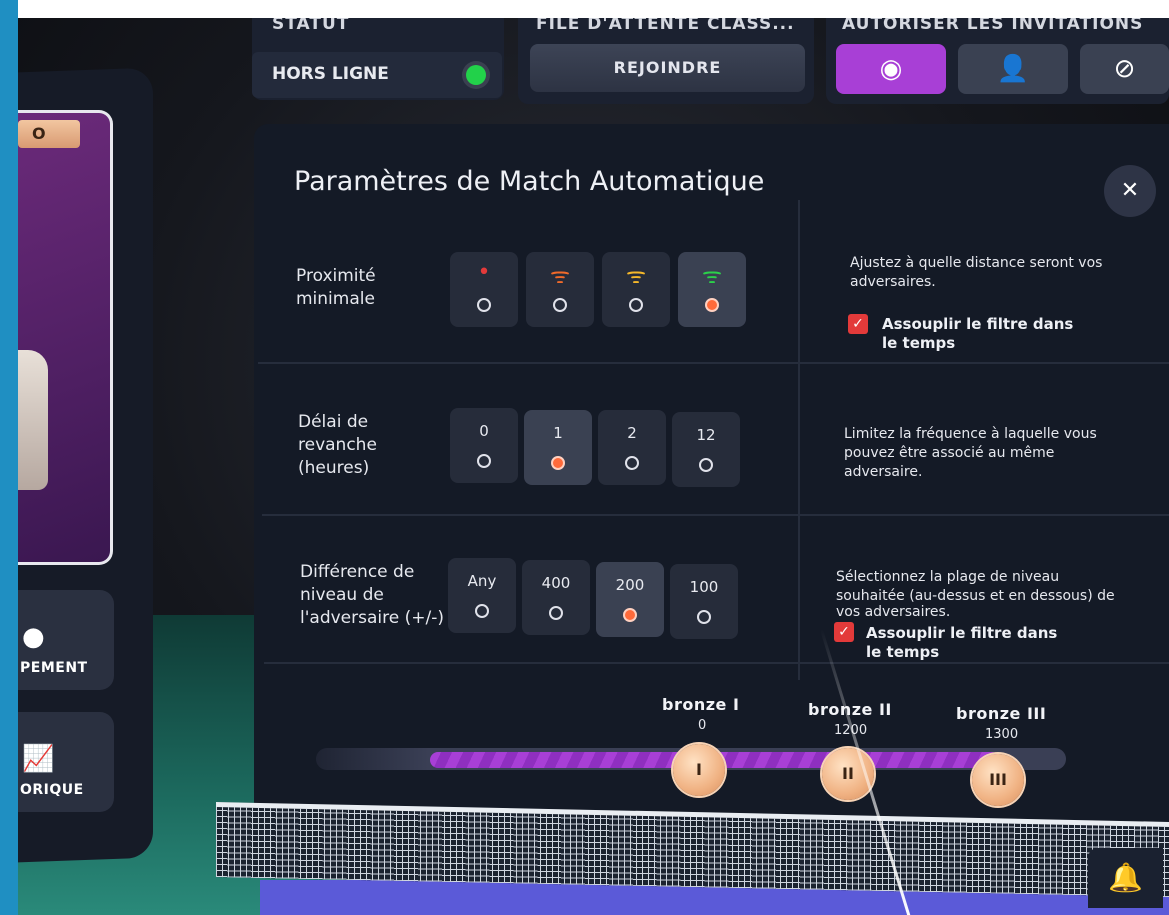 The image size is (1169, 915). Describe the element at coordinates (49, 134) in the screenshot. I see `player-badge: O` at that location.